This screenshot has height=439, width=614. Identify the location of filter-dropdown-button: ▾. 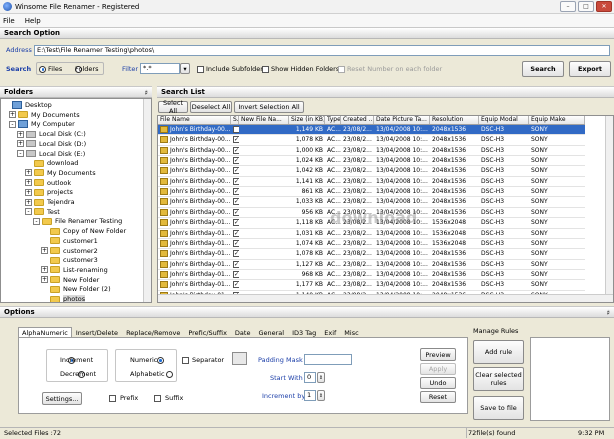
(185, 68).